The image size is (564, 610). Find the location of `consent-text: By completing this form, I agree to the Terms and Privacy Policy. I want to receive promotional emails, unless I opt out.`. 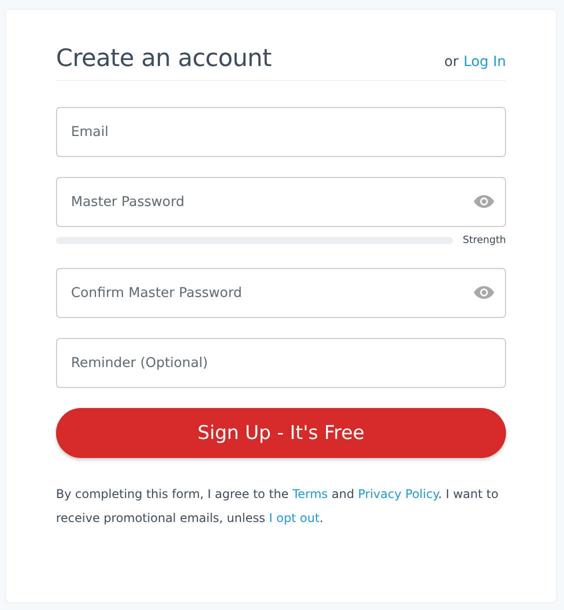

consent-text: By completing this form, I agree to the Terms and Privacy Policy. I want to receive promotional emails, unless I opt out. is located at coordinates (278, 506).